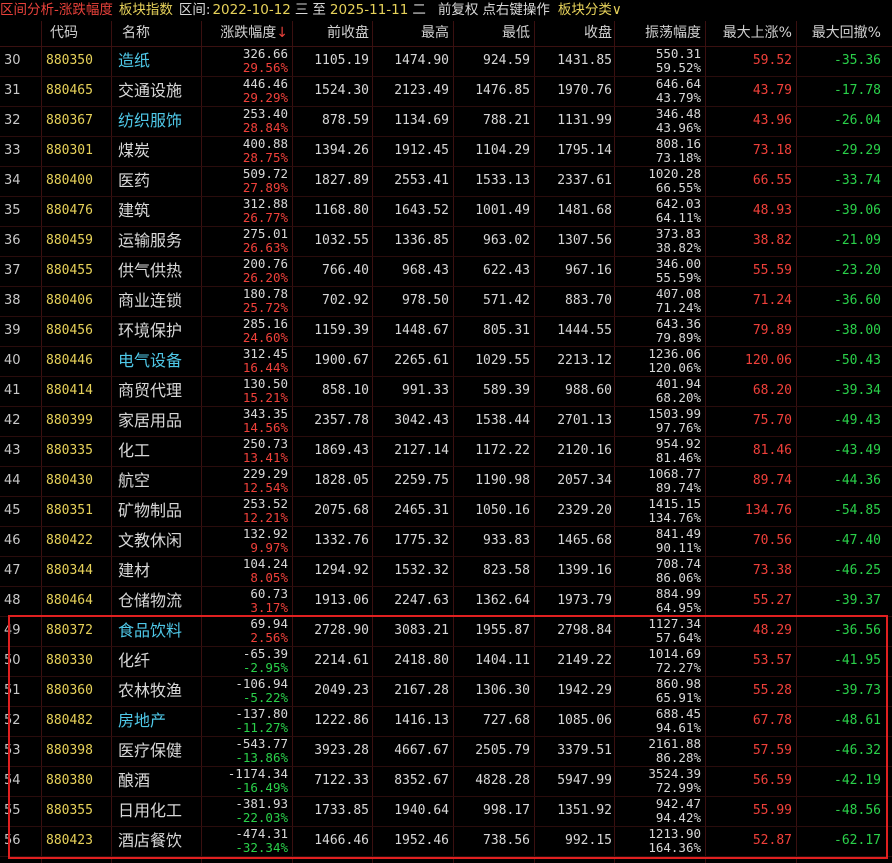 The height and width of the screenshot is (863, 892). What do you see at coordinates (768, 360) in the screenshot?
I see `max-up-value: 120.06` at bounding box center [768, 360].